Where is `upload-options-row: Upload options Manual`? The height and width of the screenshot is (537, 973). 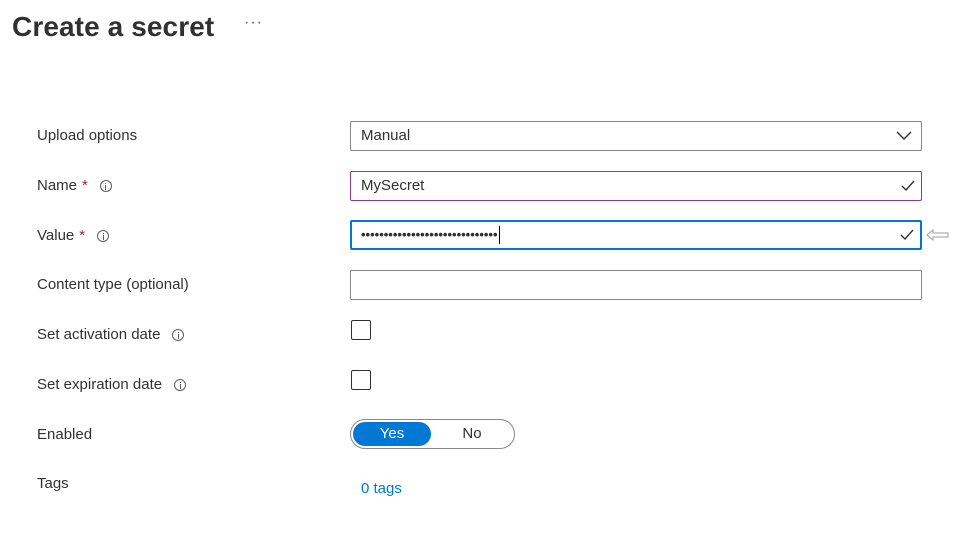 upload-options-row: Upload options Manual is located at coordinates (486, 136).